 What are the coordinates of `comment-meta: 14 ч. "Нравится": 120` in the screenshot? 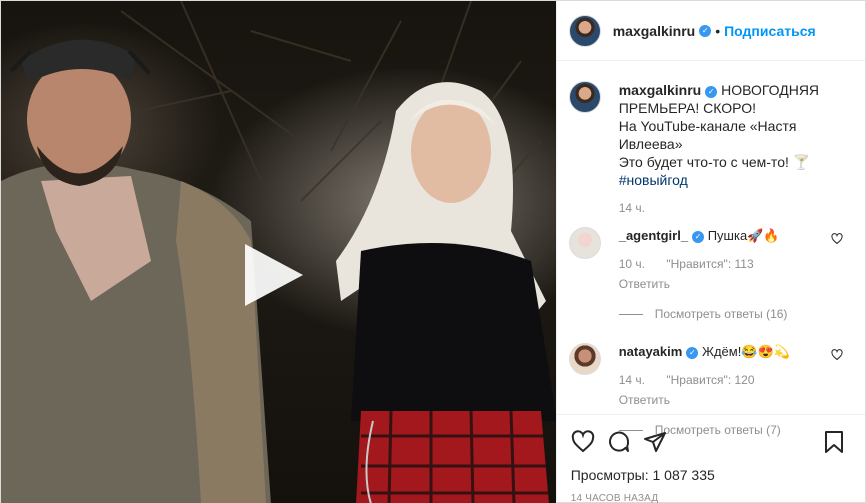 It's located at (724, 380).